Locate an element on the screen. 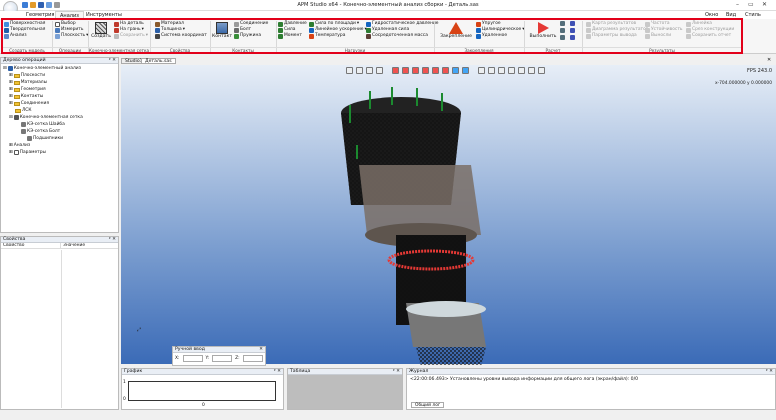 Image resolution: width=776 pixels, height=420 pixels. close-icon: ✕ is located at coordinates (764, 4).